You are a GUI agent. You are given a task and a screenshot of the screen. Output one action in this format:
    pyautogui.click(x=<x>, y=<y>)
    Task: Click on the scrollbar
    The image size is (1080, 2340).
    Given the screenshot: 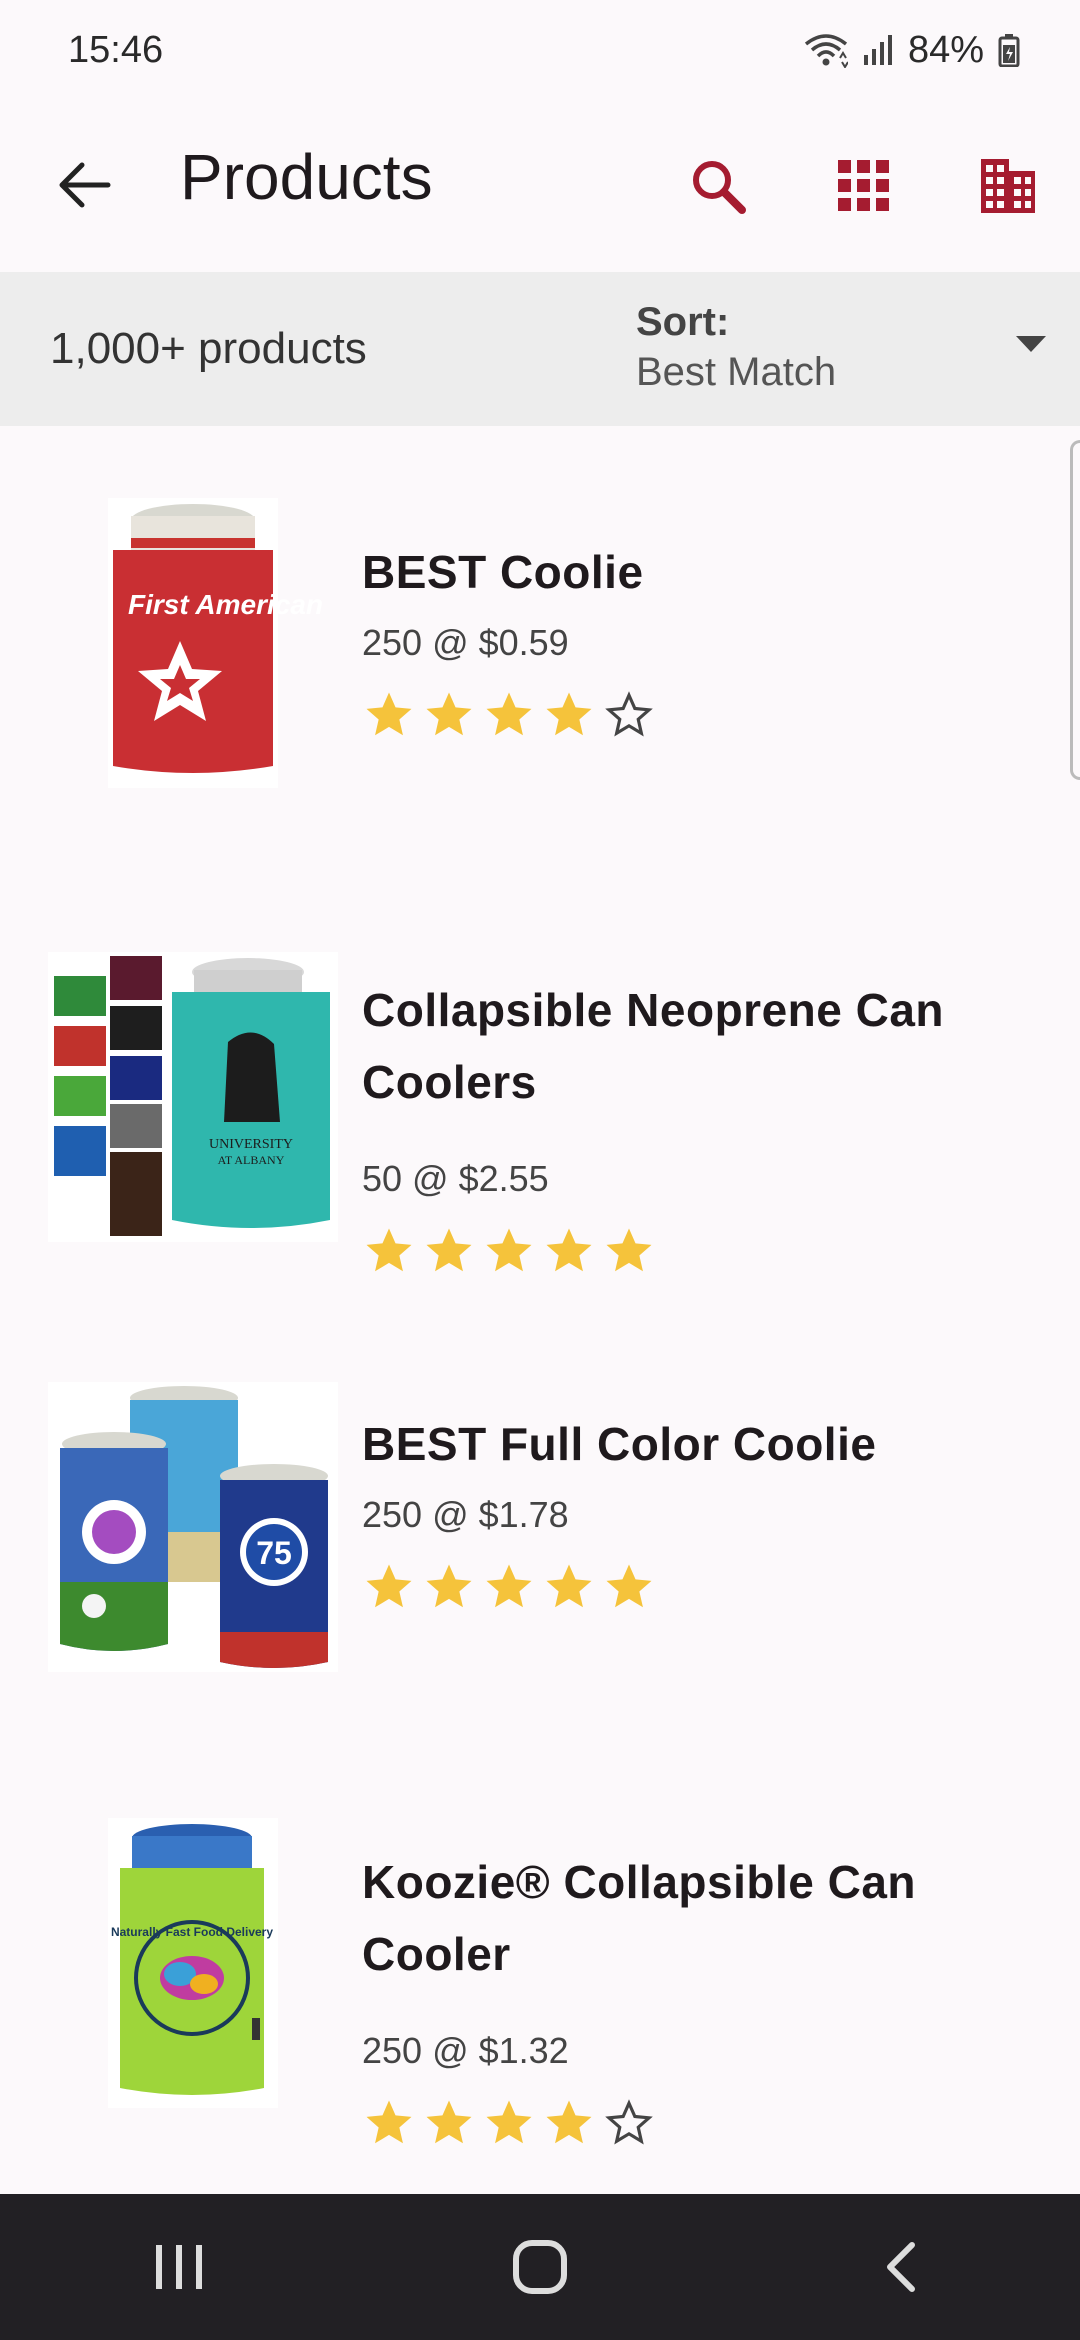 What is the action you would take?
    pyautogui.click(x=1075, y=610)
    